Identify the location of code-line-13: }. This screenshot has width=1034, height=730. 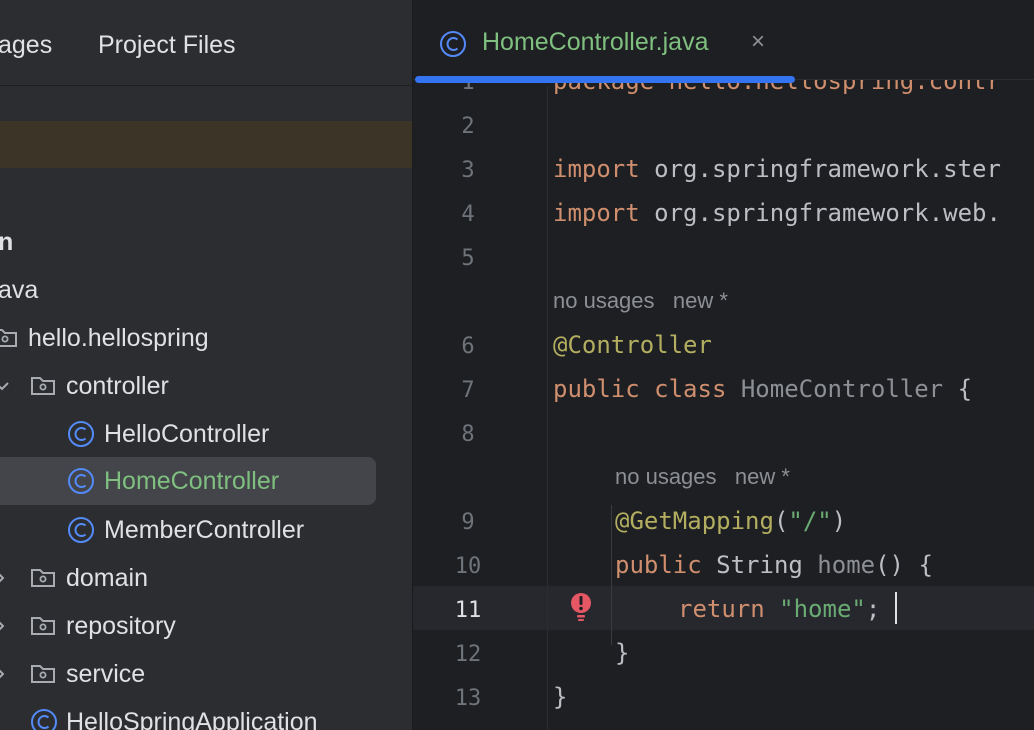
(560, 697).